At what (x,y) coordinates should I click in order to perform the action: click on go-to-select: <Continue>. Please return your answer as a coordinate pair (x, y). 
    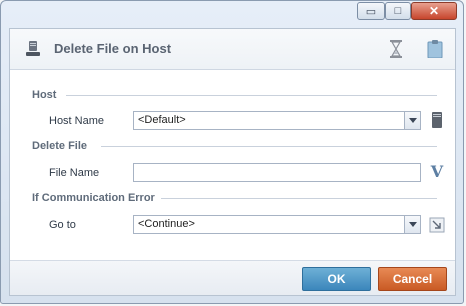
    Looking at the image, I should click on (277, 224).